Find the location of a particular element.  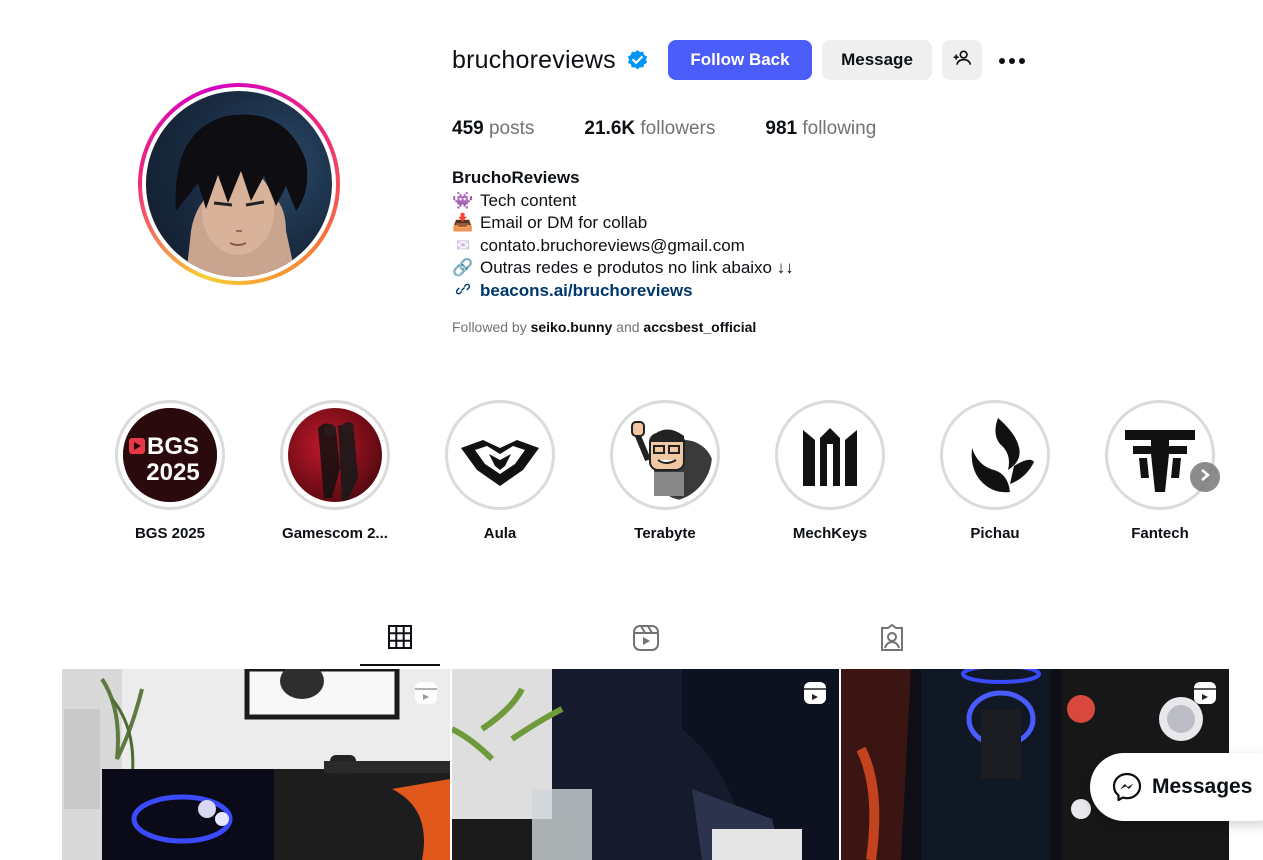

bio-line-text: contato.bruchoreviews@gmail.com is located at coordinates (612, 245).